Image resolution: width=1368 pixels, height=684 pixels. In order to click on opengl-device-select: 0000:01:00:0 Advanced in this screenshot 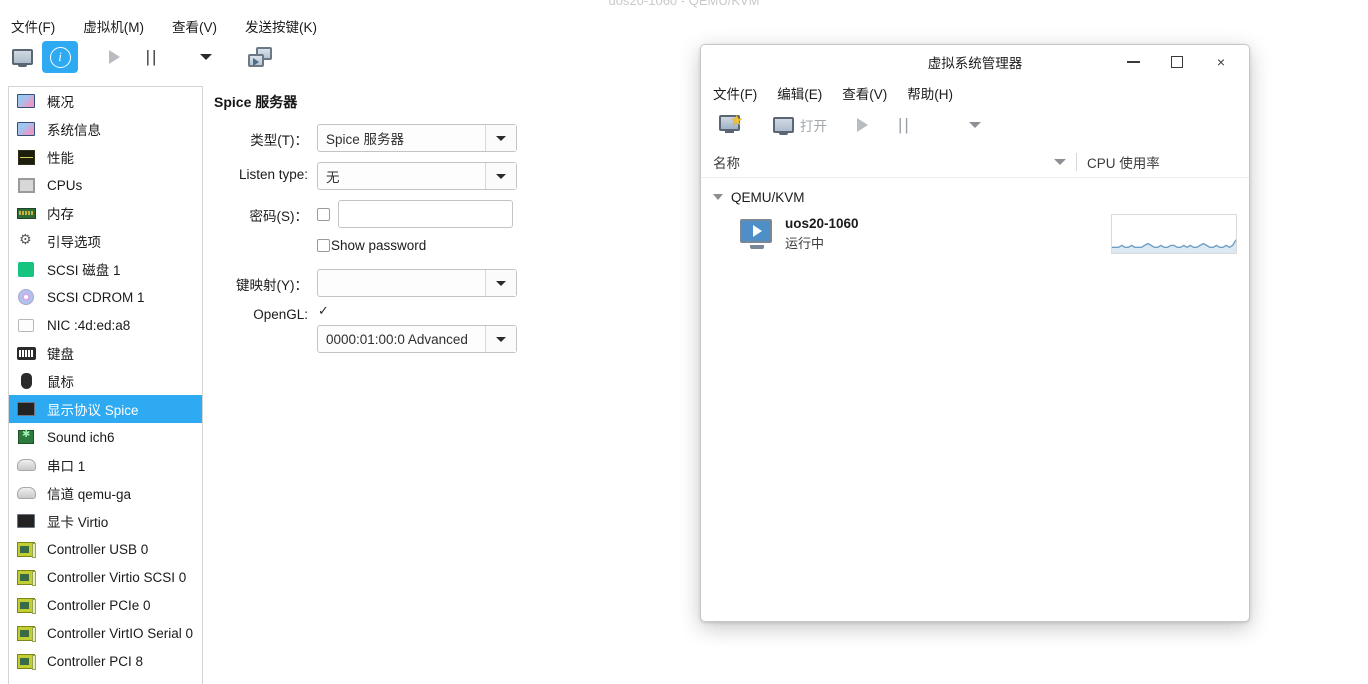, I will do `click(417, 339)`.